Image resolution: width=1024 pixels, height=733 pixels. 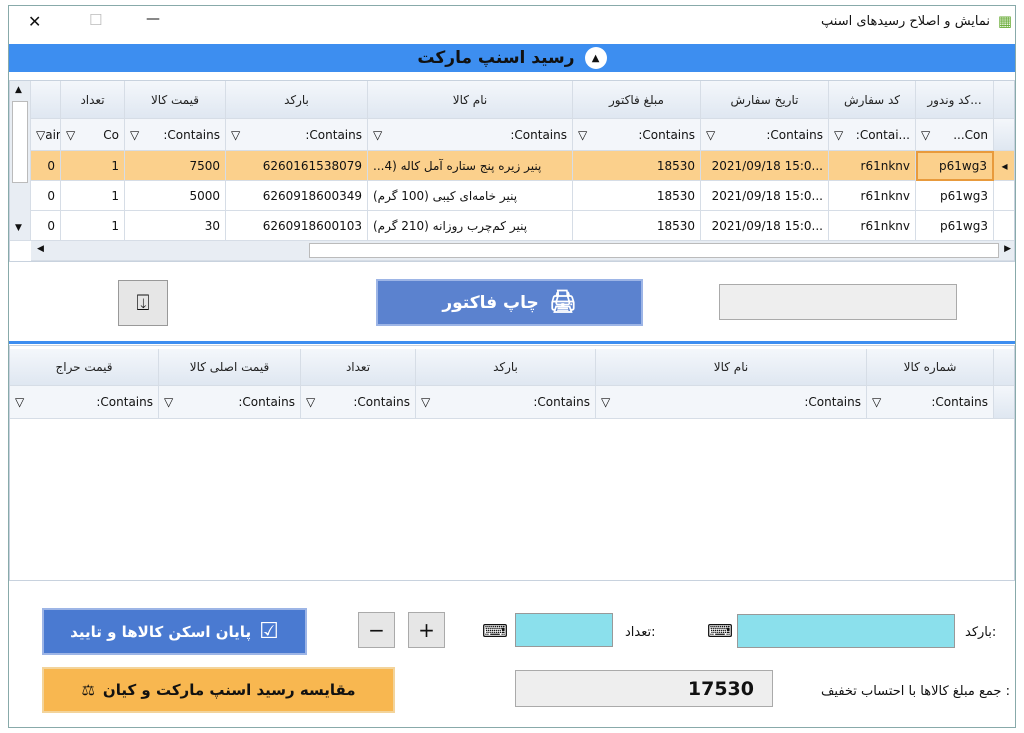 What do you see at coordinates (52, 135) in the screenshot?
I see `filter-text: ains` at bounding box center [52, 135].